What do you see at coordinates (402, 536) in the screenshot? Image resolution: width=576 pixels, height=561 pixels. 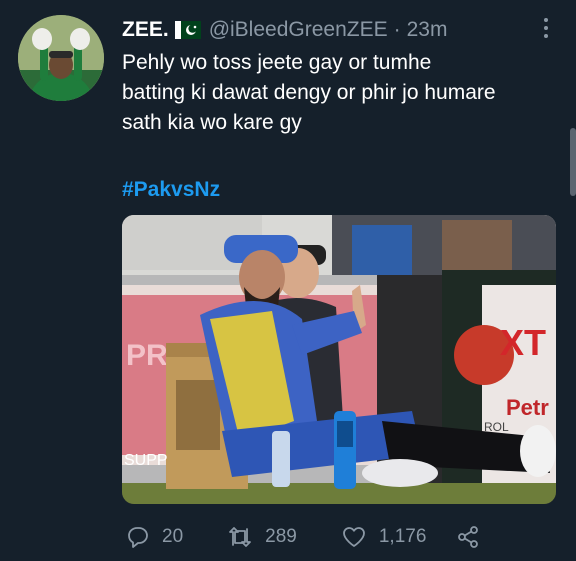 I see `like-count: 1,176` at bounding box center [402, 536].